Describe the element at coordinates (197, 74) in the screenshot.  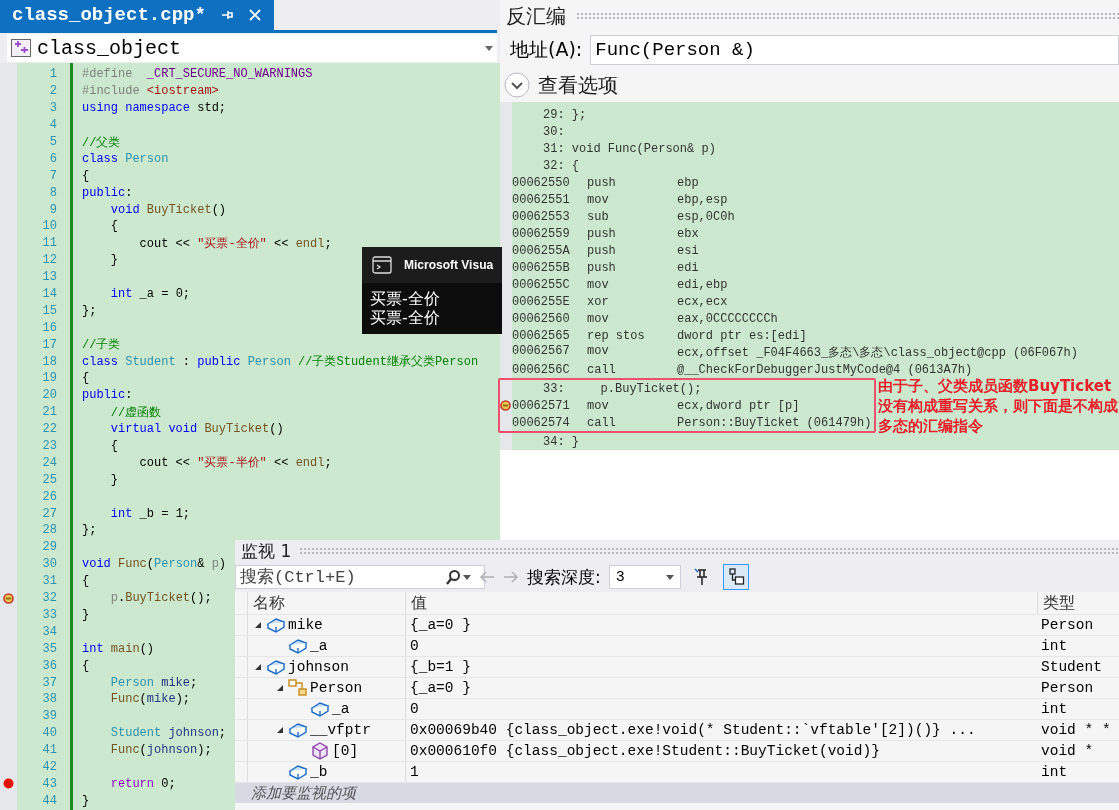
I see `code-line: #define _CRT_SECURE_NO_WARNINGS` at that location.